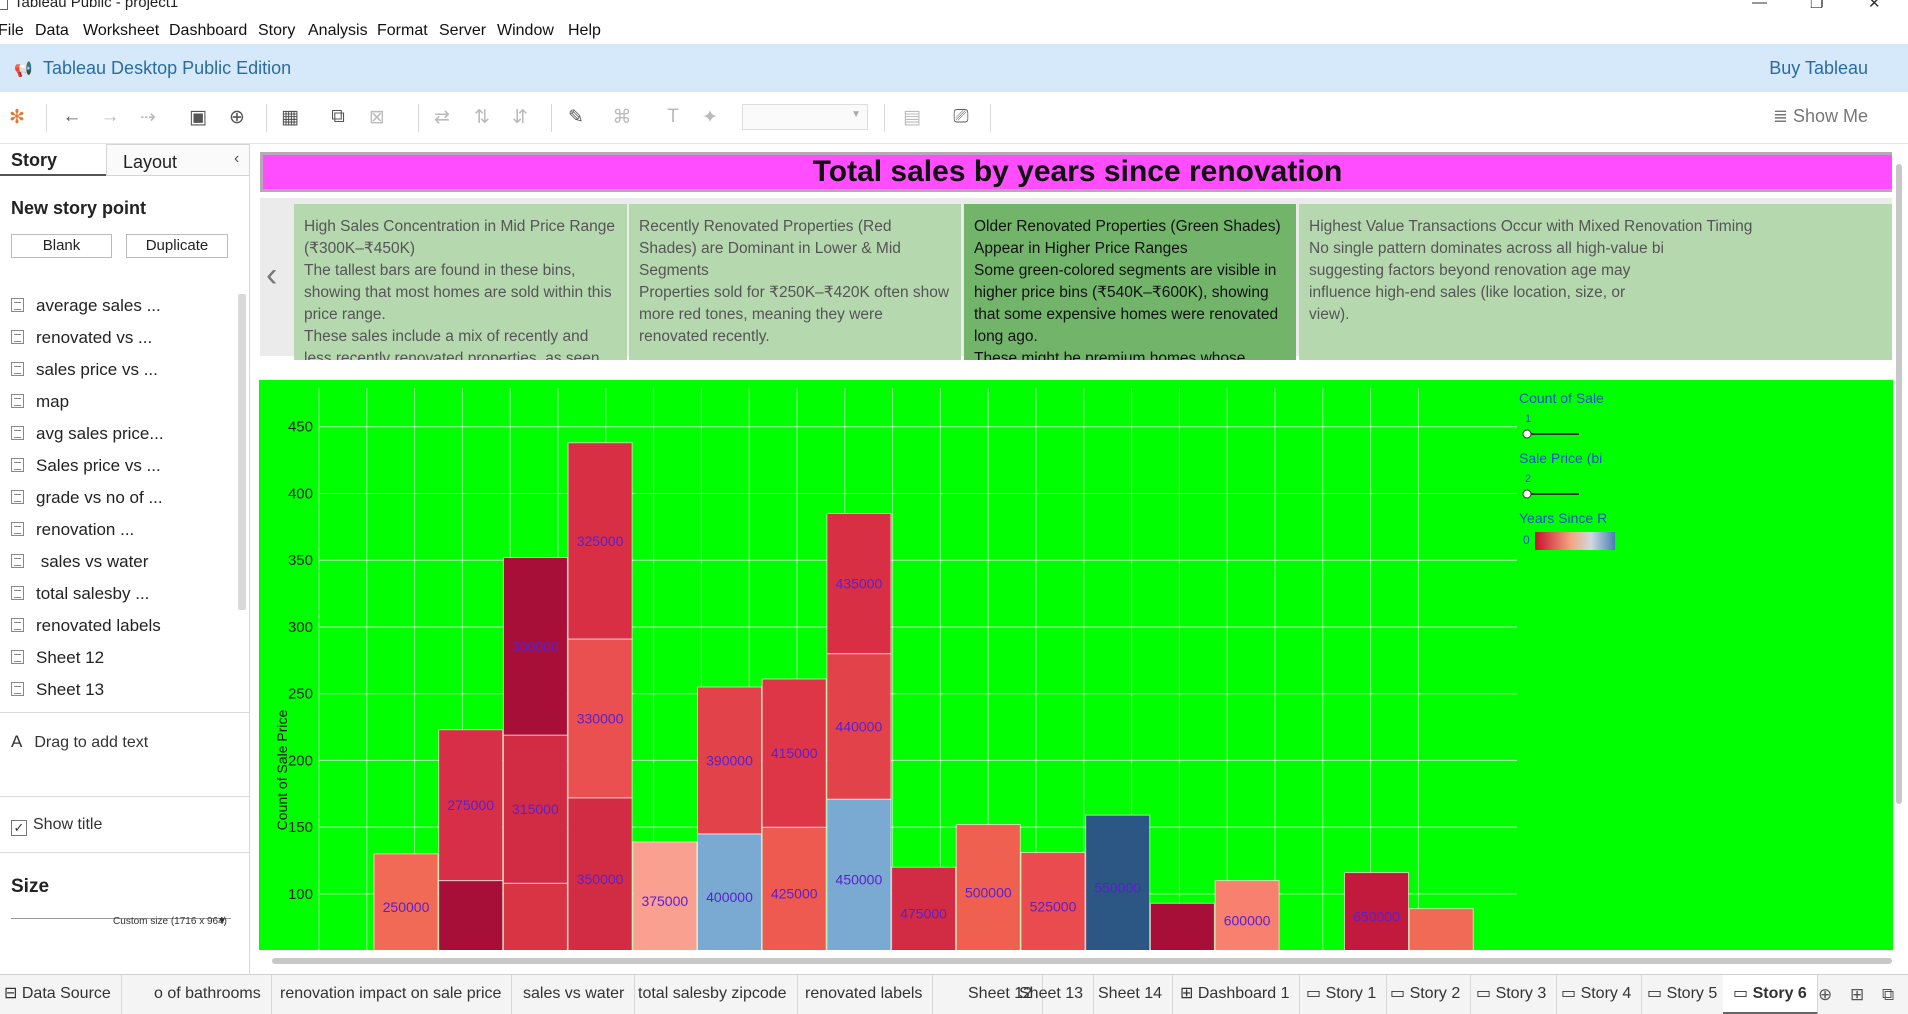 The width and height of the screenshot is (1908, 1014). Describe the element at coordinates (912, 117) in the screenshot. I see `show-cards-icon: ▤` at that location.